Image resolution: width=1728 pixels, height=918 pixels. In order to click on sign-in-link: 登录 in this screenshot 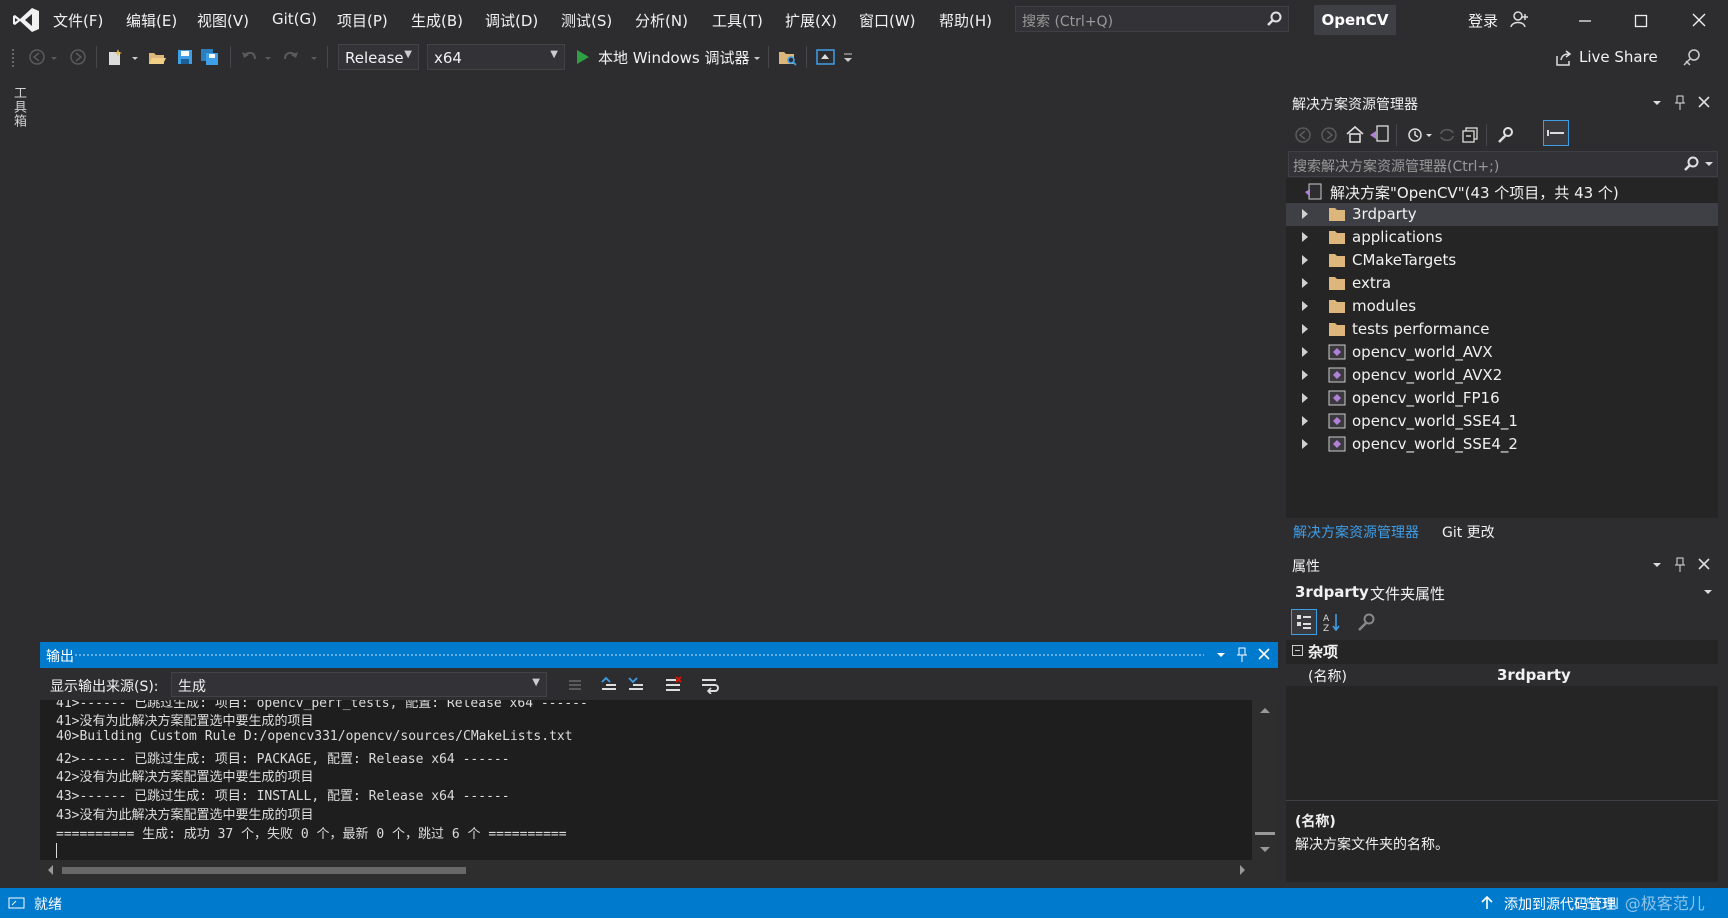, I will do `click(1483, 20)`.